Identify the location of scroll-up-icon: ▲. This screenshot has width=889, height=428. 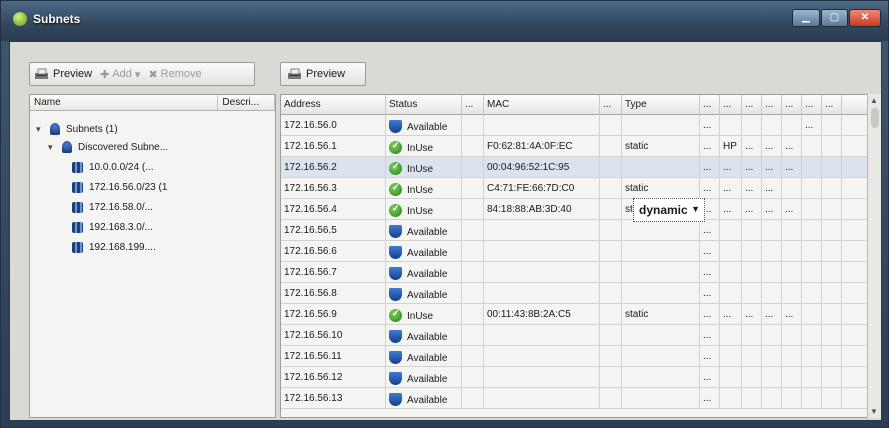
(874, 100).